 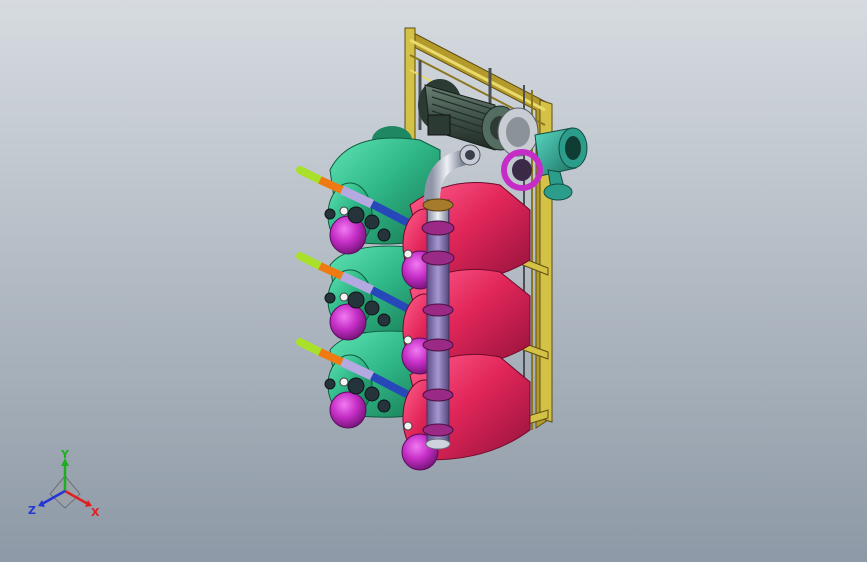 I want to click on coordinate-triad: Y Z X, so click(x=65, y=486).